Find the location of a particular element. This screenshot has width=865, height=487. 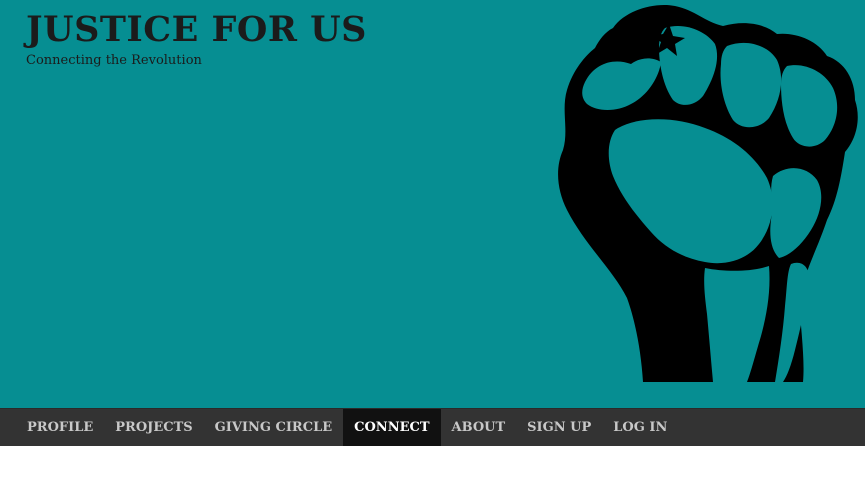

nav-item-about: ABOUT is located at coordinates (479, 427).